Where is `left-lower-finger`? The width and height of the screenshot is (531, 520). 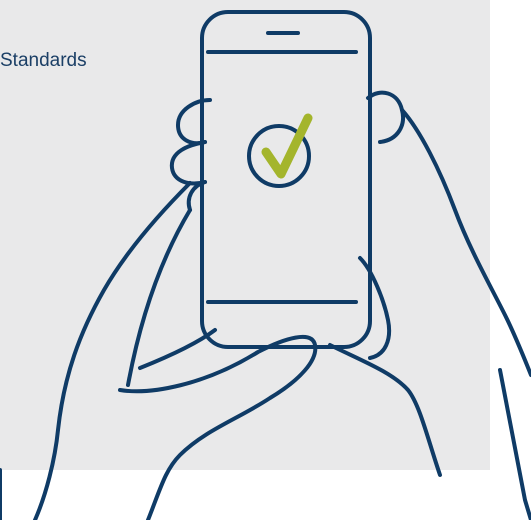
left-lower-finger is located at coordinates (177, 349).